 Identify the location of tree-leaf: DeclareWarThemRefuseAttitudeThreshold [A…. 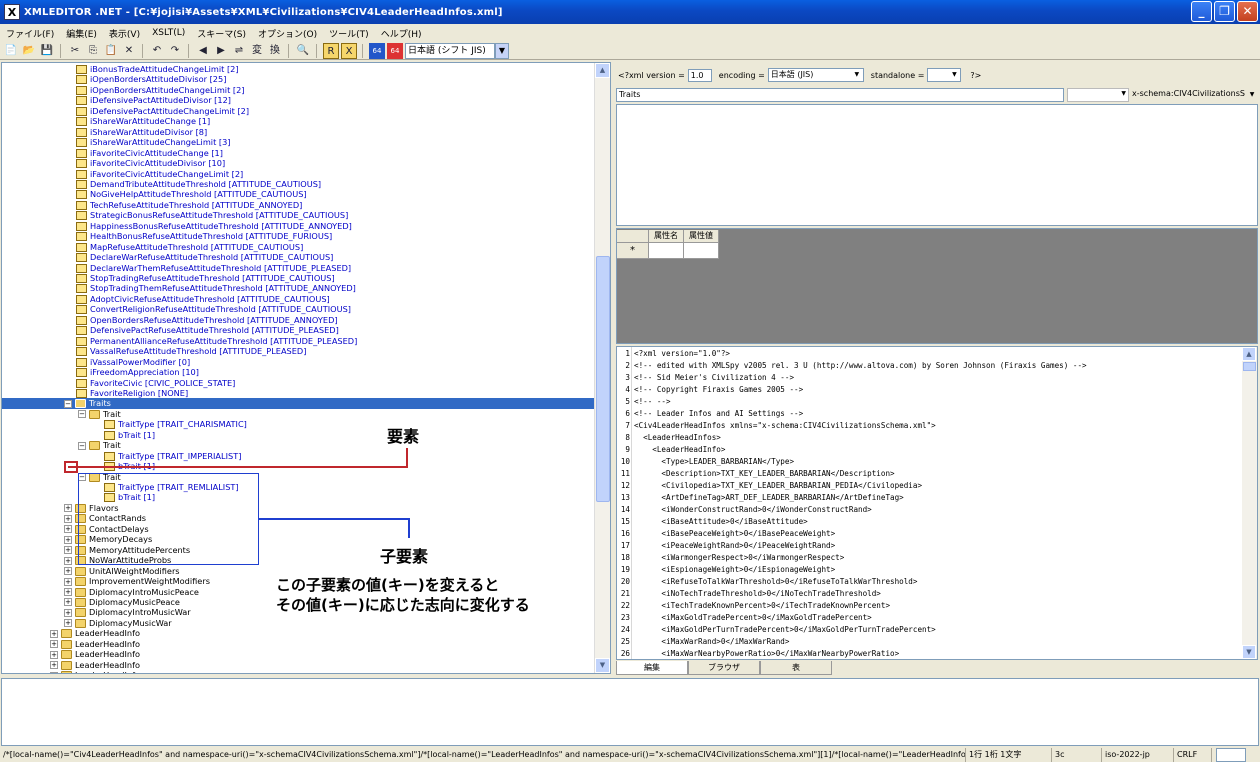
(213, 268).